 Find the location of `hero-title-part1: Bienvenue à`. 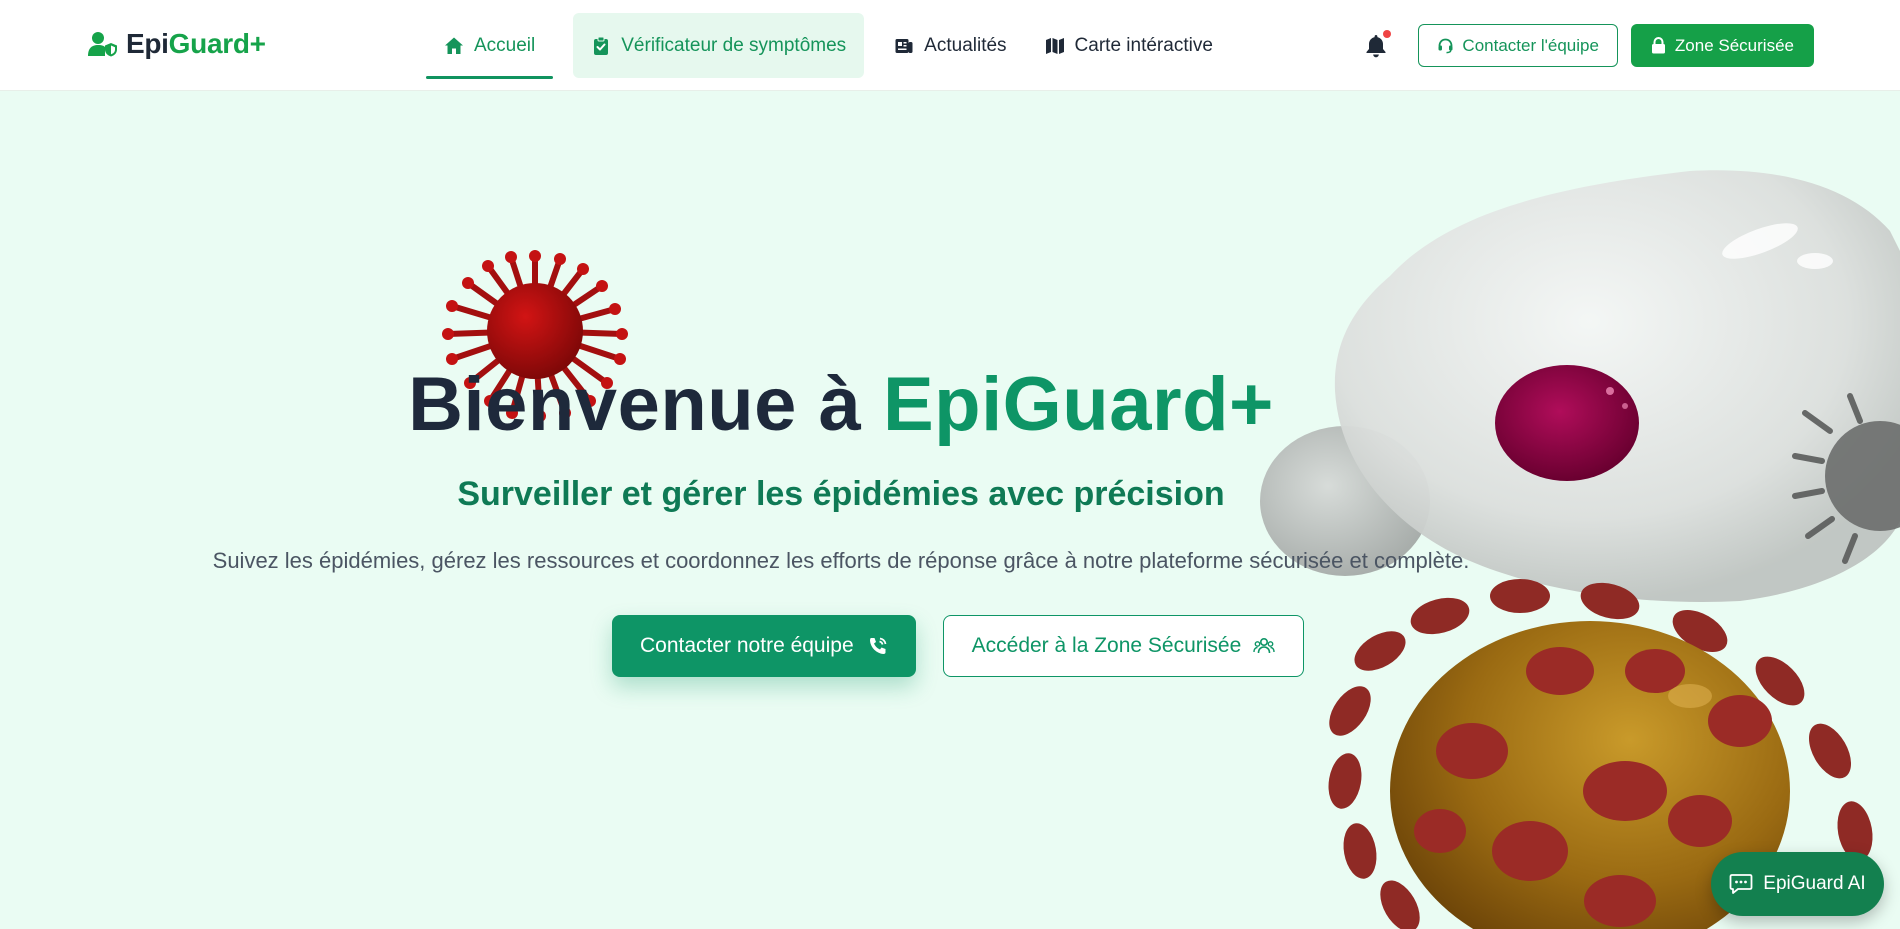

hero-title-part1: Bienvenue à is located at coordinates (645, 404).